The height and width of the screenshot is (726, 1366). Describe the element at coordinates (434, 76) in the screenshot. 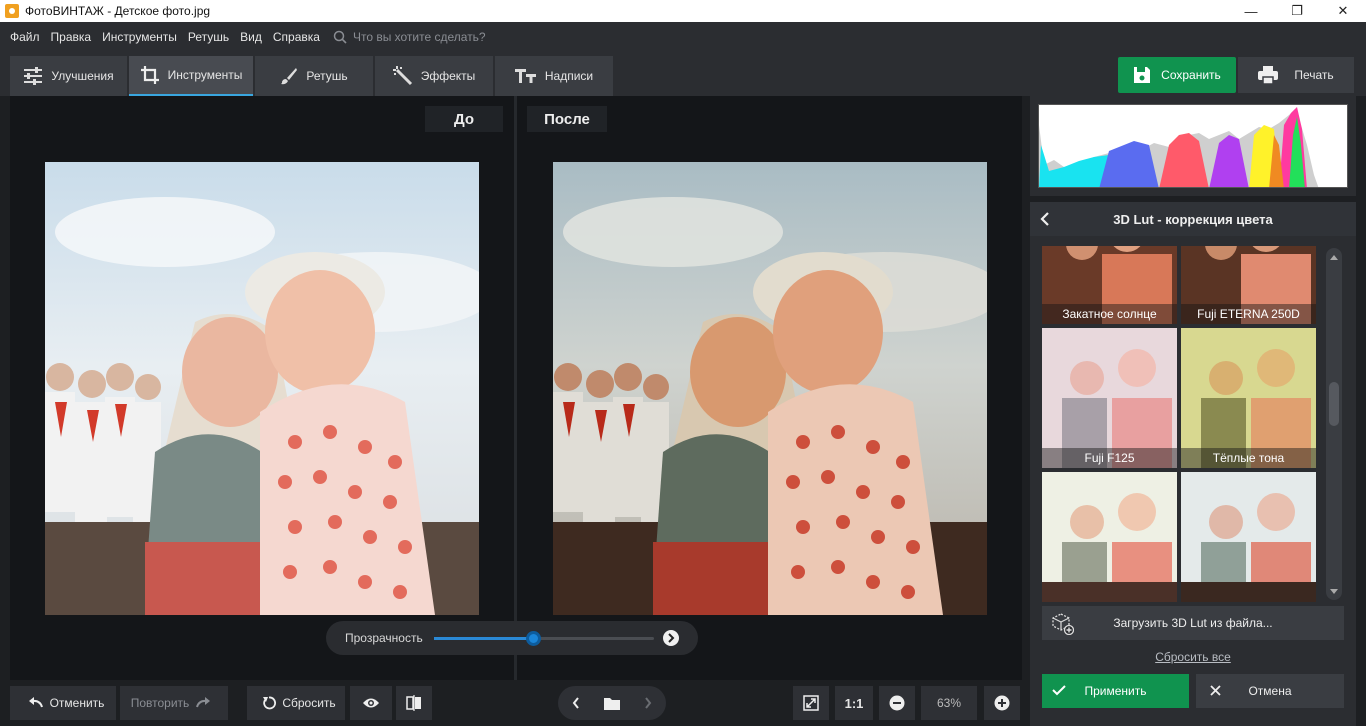

I see `tab-effects: Эффекты` at that location.